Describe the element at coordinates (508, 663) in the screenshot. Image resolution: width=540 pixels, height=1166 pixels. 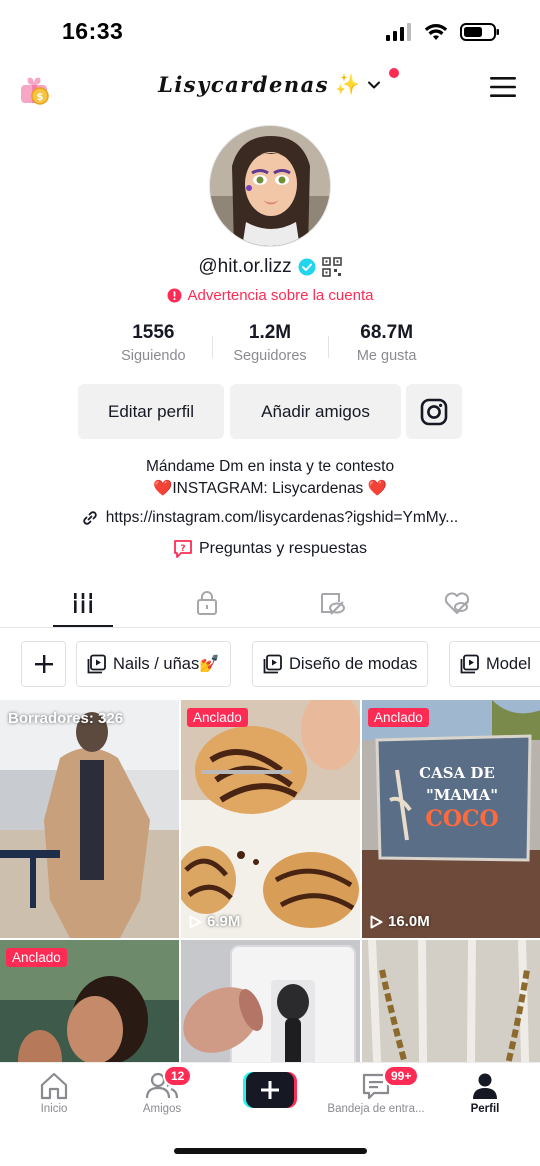
I see `playlist-chip-label: Model` at that location.